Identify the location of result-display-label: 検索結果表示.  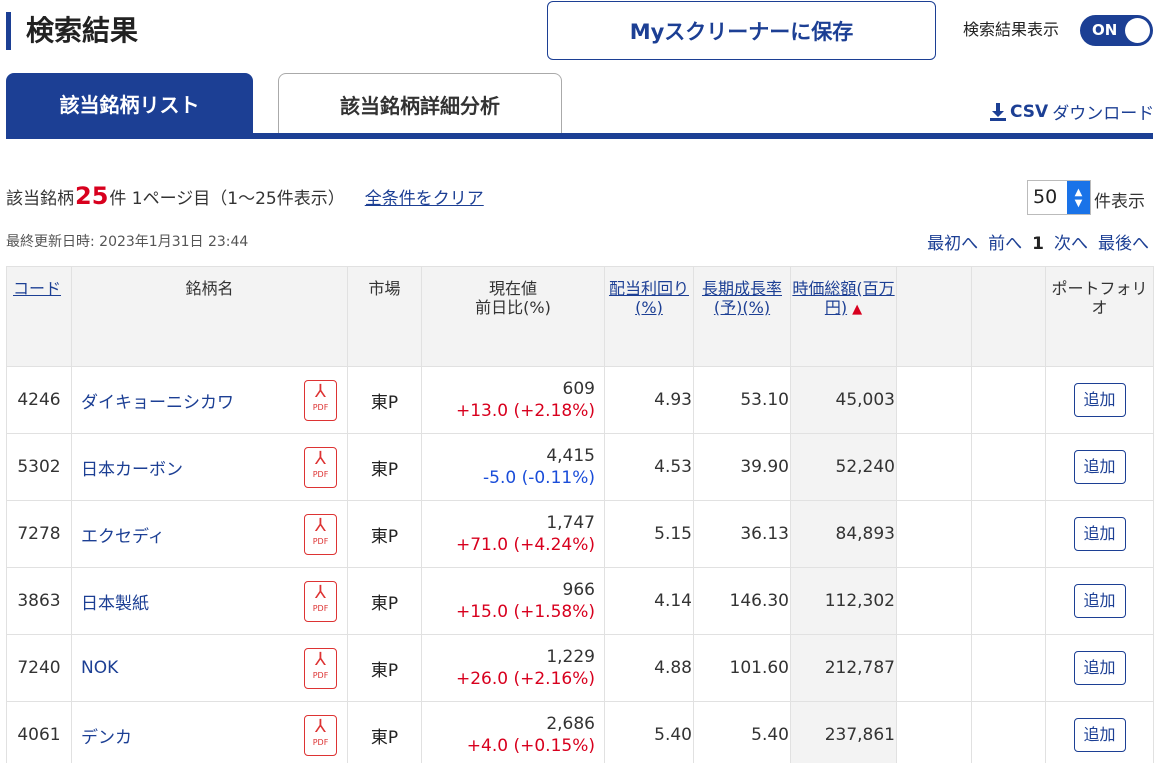
(1011, 29).